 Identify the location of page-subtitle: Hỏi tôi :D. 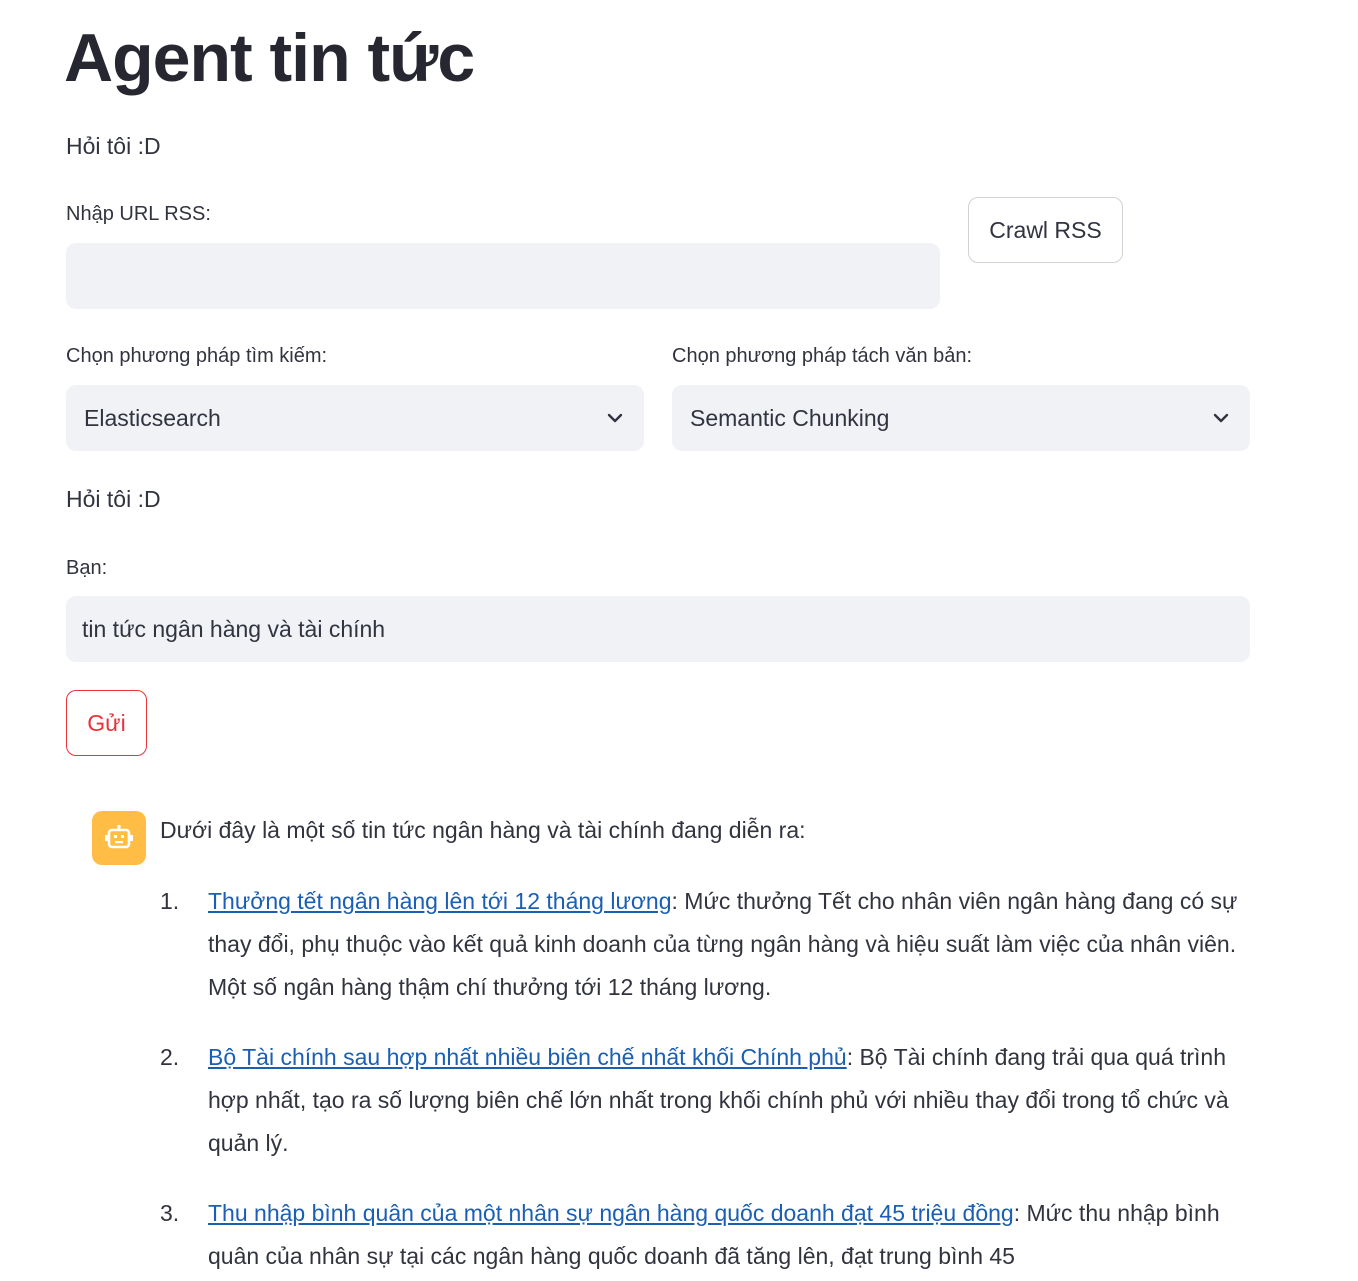
(113, 146).